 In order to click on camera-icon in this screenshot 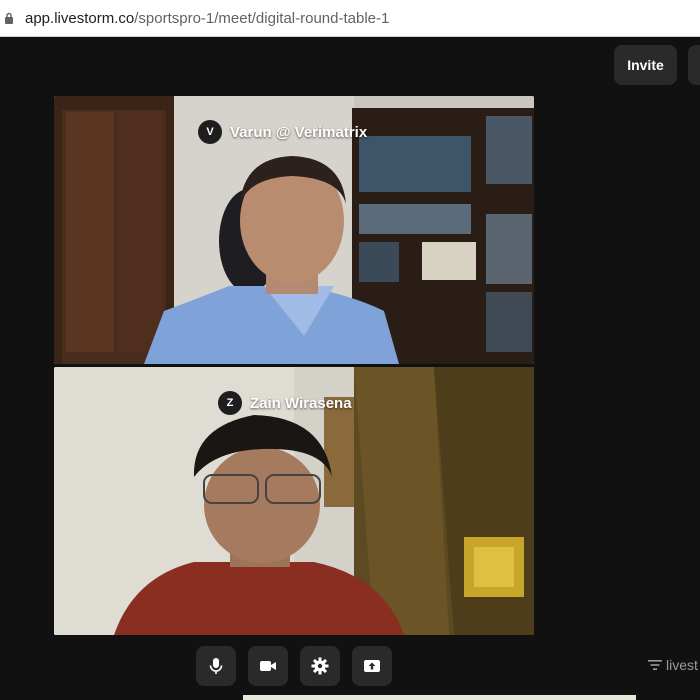, I will do `click(268, 666)`.